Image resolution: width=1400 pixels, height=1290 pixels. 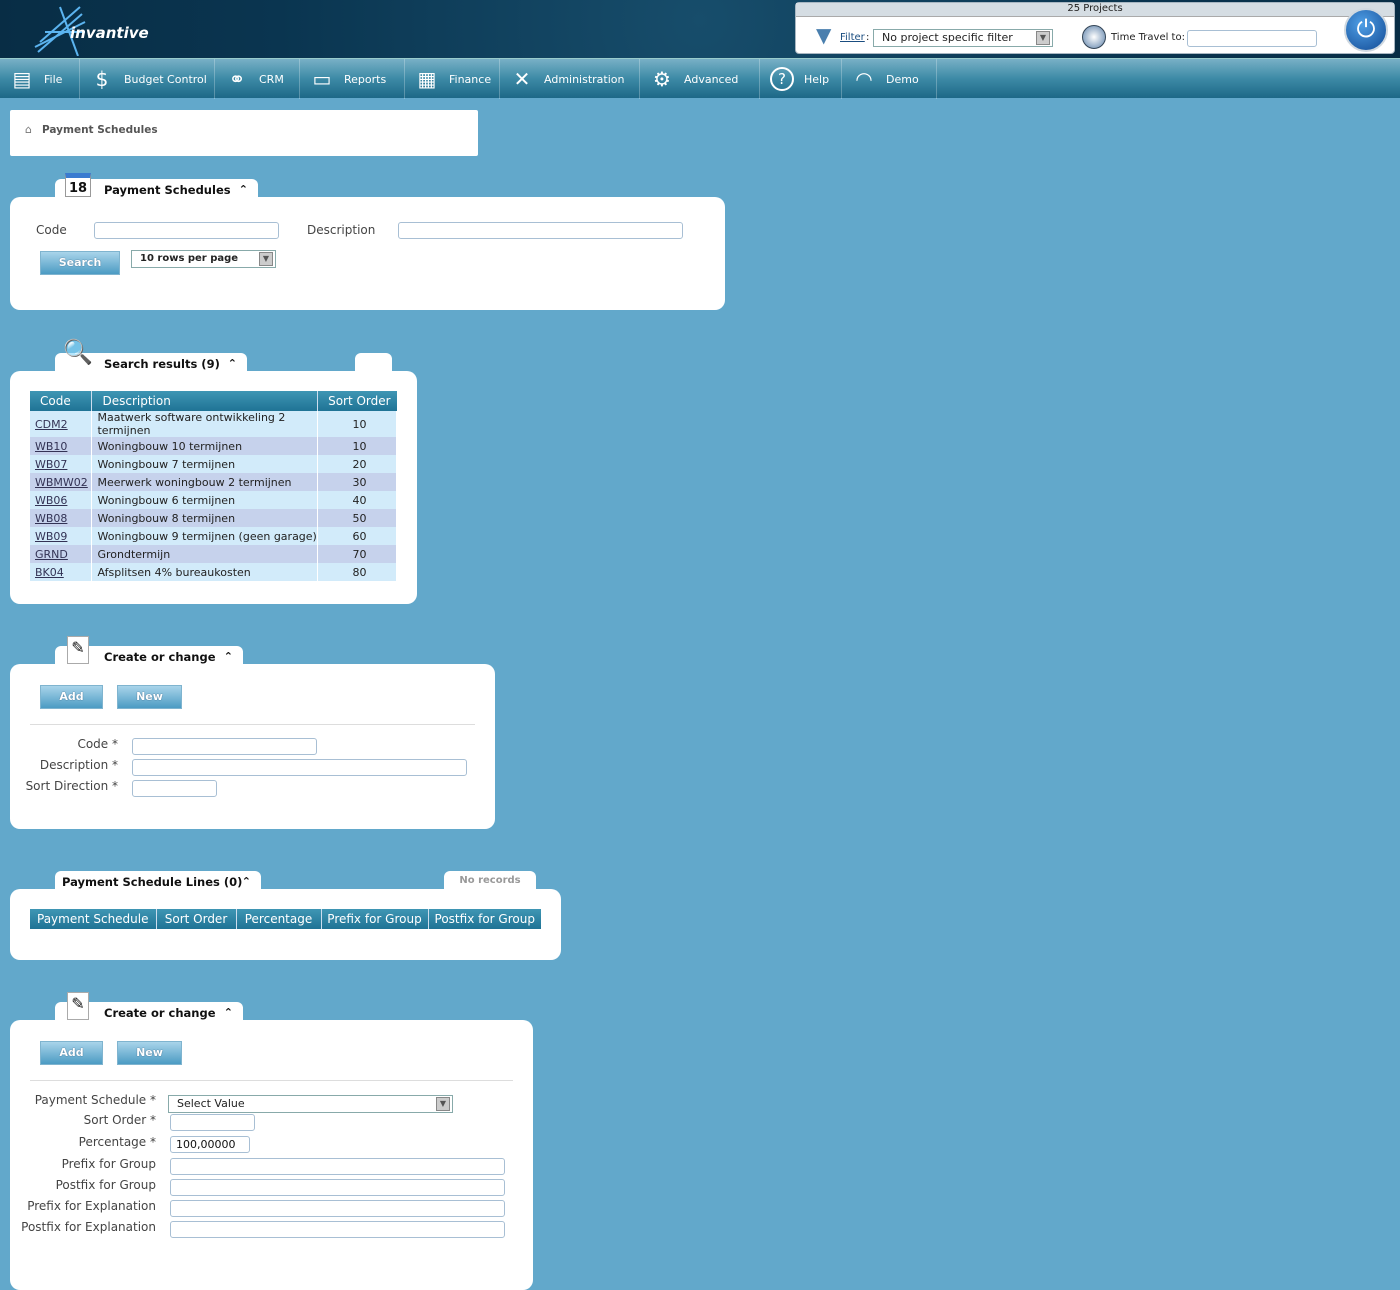 I want to click on table-row: WB08 Woningbouw 8 termijnen 50, so click(x=213, y=518).